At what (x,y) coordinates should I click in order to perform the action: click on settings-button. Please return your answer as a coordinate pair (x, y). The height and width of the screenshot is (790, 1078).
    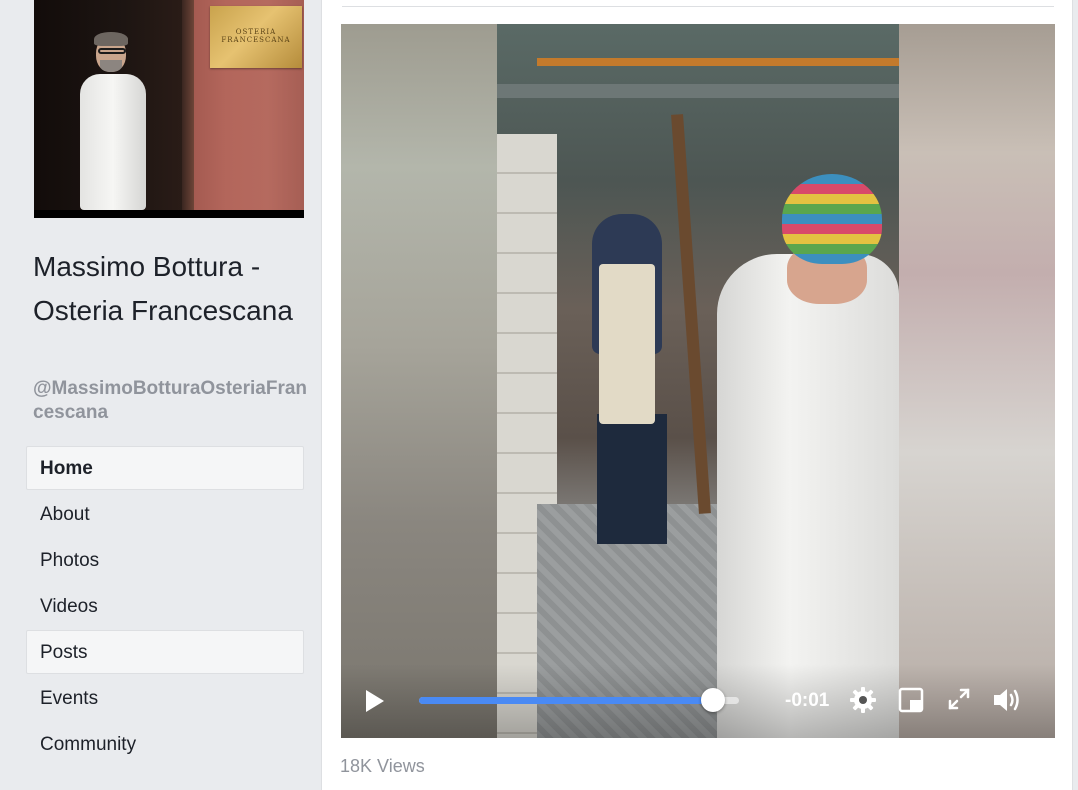
    Looking at the image, I should click on (863, 700).